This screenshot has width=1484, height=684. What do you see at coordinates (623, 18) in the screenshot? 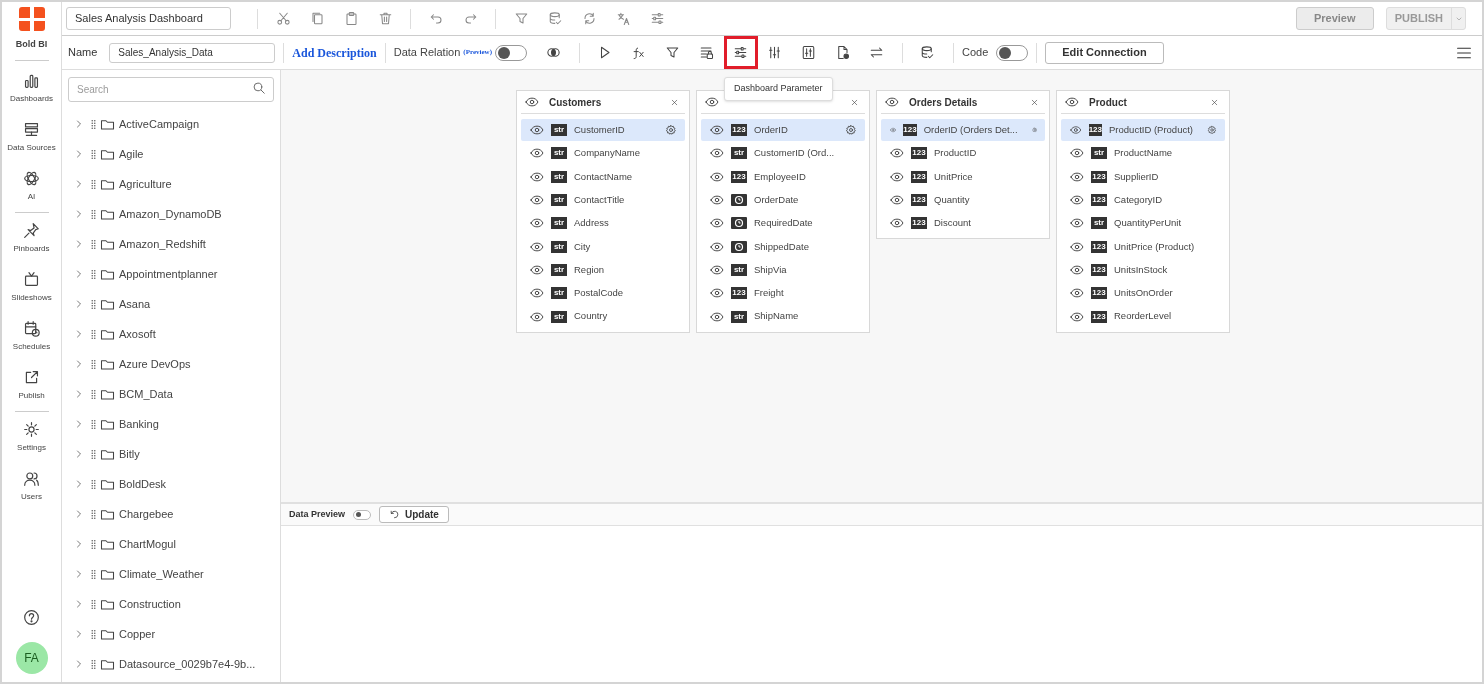
I see `translate-icon` at bounding box center [623, 18].